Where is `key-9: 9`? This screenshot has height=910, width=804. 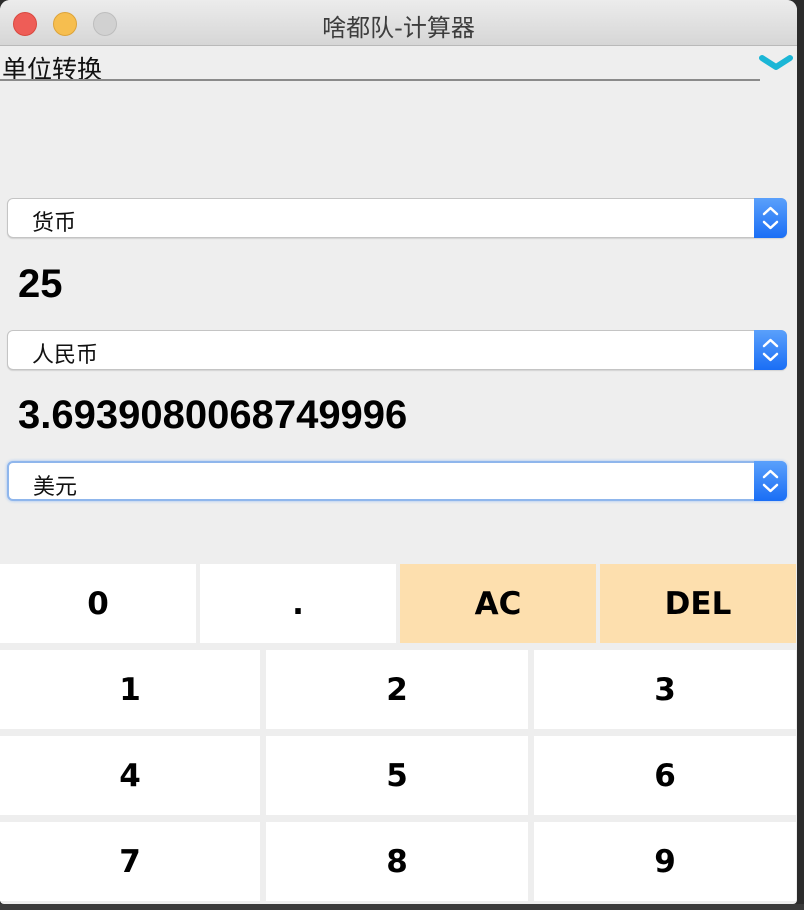 key-9: 9 is located at coordinates (665, 861).